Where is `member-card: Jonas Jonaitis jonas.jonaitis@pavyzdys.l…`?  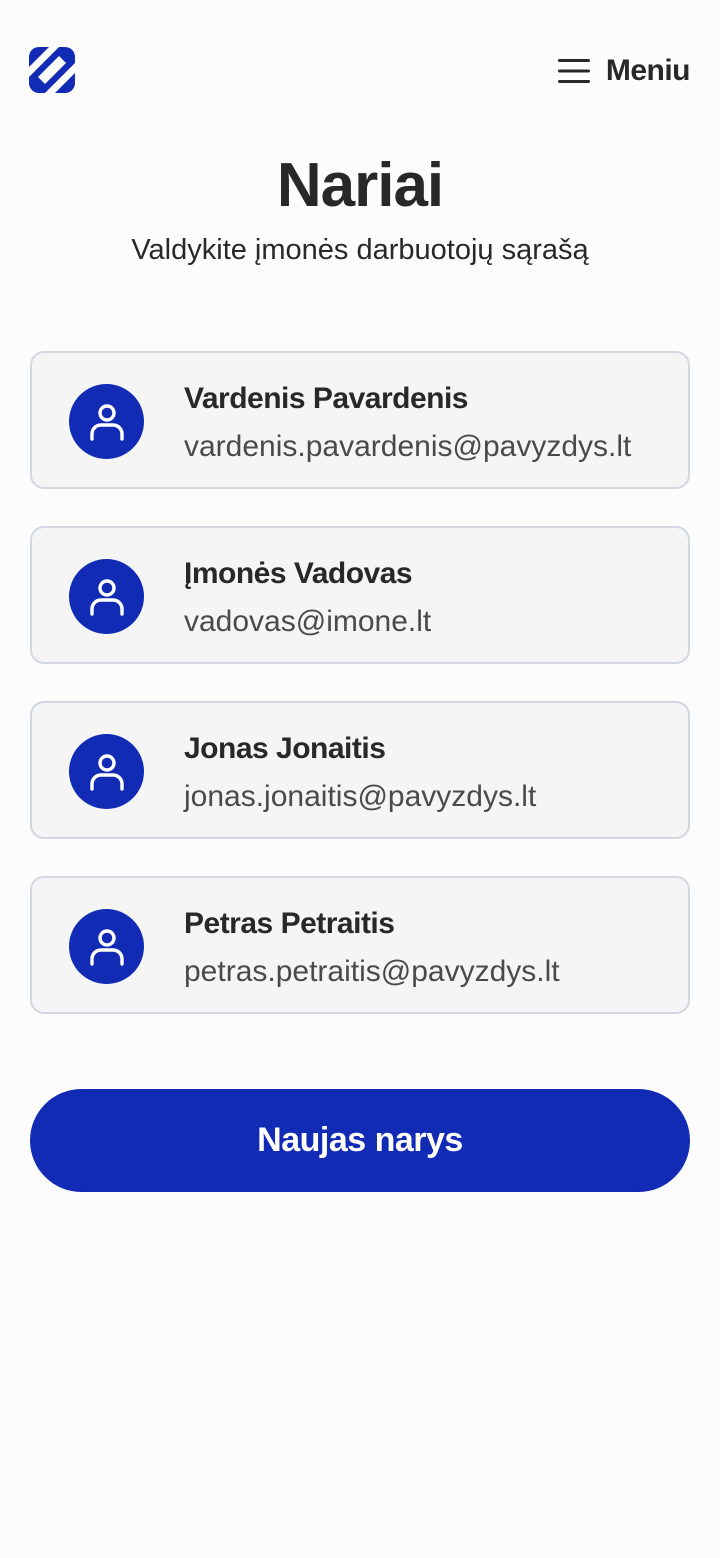 member-card: Jonas Jonaitis jonas.jonaitis@pavyzdys.l… is located at coordinates (360, 770).